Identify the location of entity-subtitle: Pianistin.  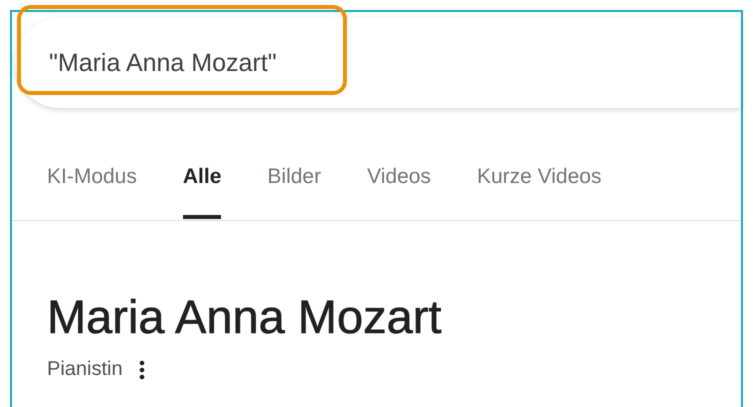
(85, 369).